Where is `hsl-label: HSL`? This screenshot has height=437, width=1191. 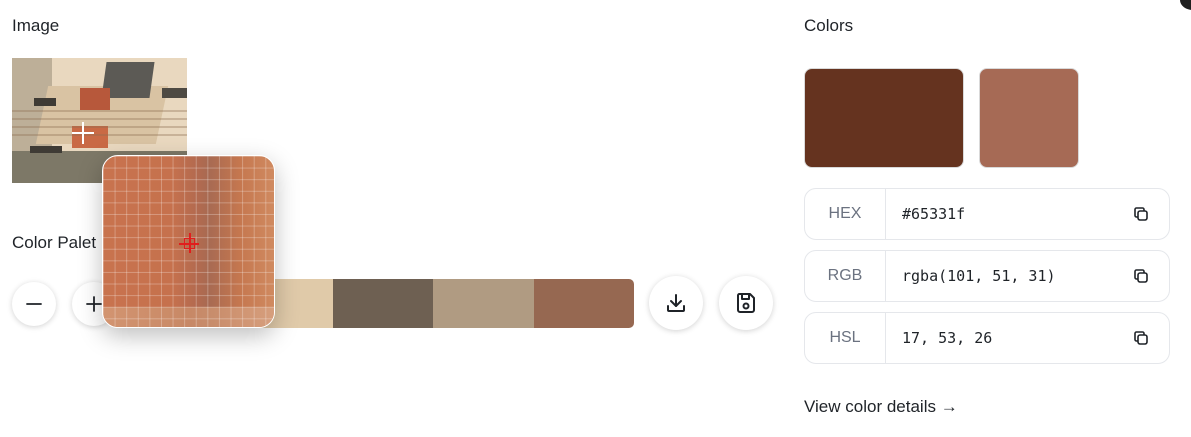
hsl-label: HSL is located at coordinates (845, 338).